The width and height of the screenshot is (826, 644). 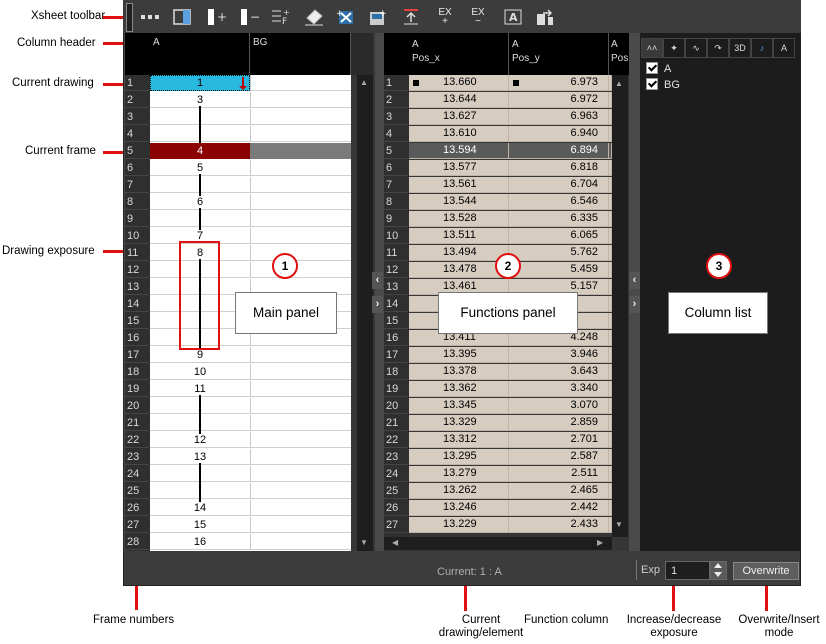 I want to click on overwrite-mode-button: Overwrite, so click(x=766, y=571).